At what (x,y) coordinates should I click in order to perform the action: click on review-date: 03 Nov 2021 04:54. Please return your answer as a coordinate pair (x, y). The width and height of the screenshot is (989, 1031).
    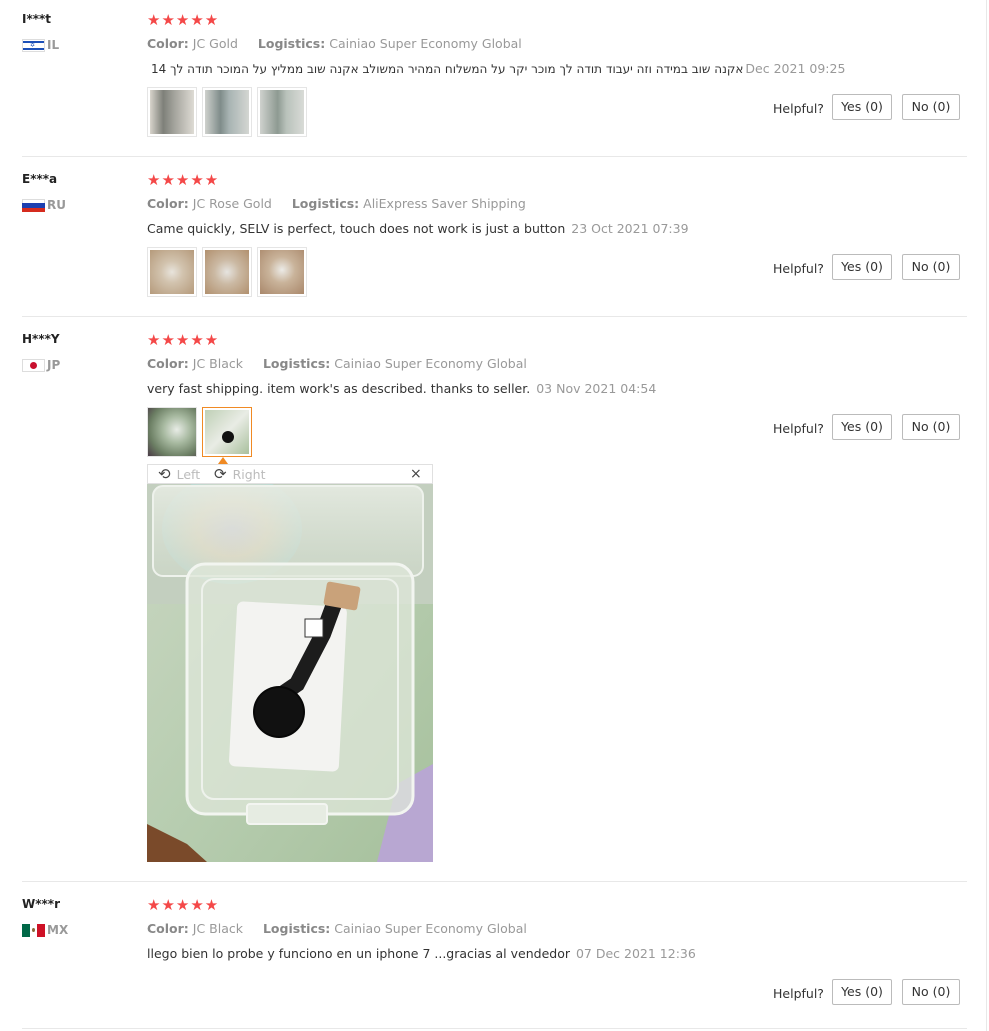
    Looking at the image, I should click on (596, 388).